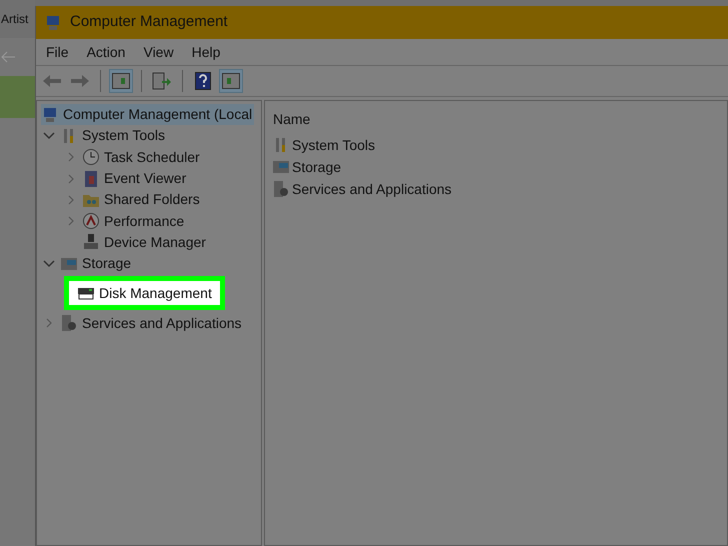 The image size is (728, 546). Describe the element at coordinates (121, 81) in the screenshot. I see `console-tree-button` at that location.